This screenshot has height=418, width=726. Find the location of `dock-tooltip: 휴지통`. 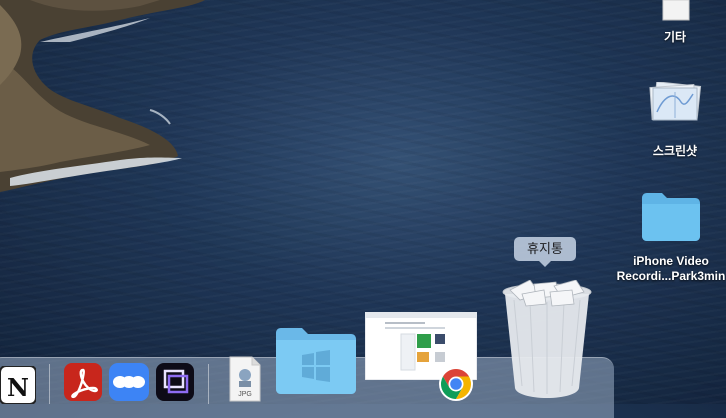

dock-tooltip: 휴지통 is located at coordinates (545, 249).